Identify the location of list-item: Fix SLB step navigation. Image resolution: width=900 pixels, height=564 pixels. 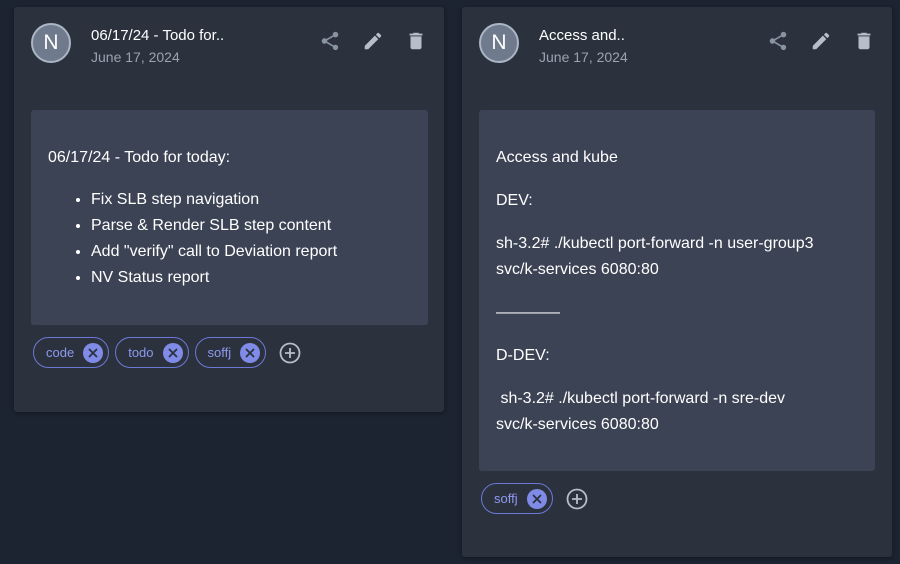
(214, 200).